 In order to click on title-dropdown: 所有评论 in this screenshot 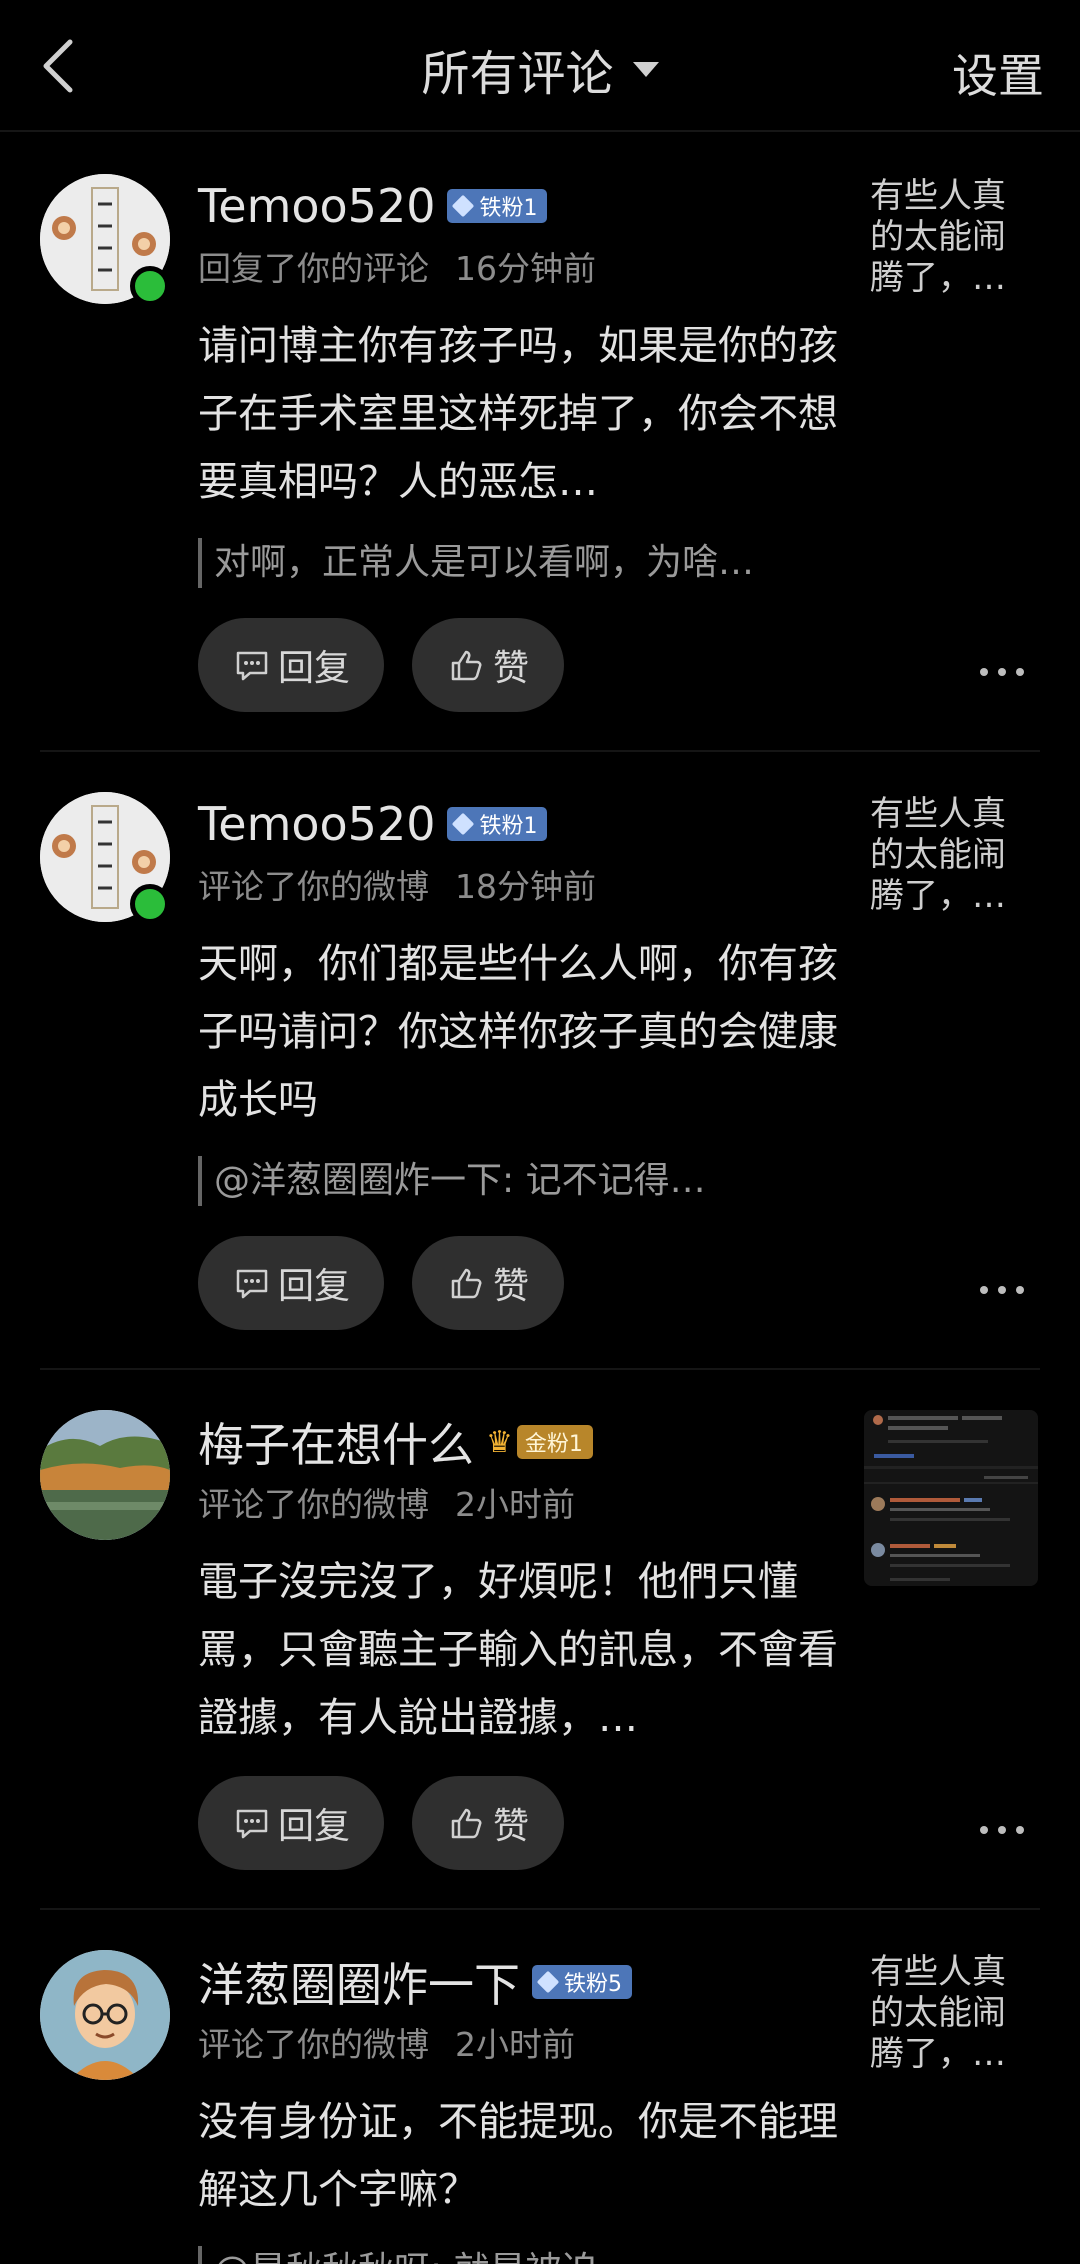, I will do `click(540, 69)`.